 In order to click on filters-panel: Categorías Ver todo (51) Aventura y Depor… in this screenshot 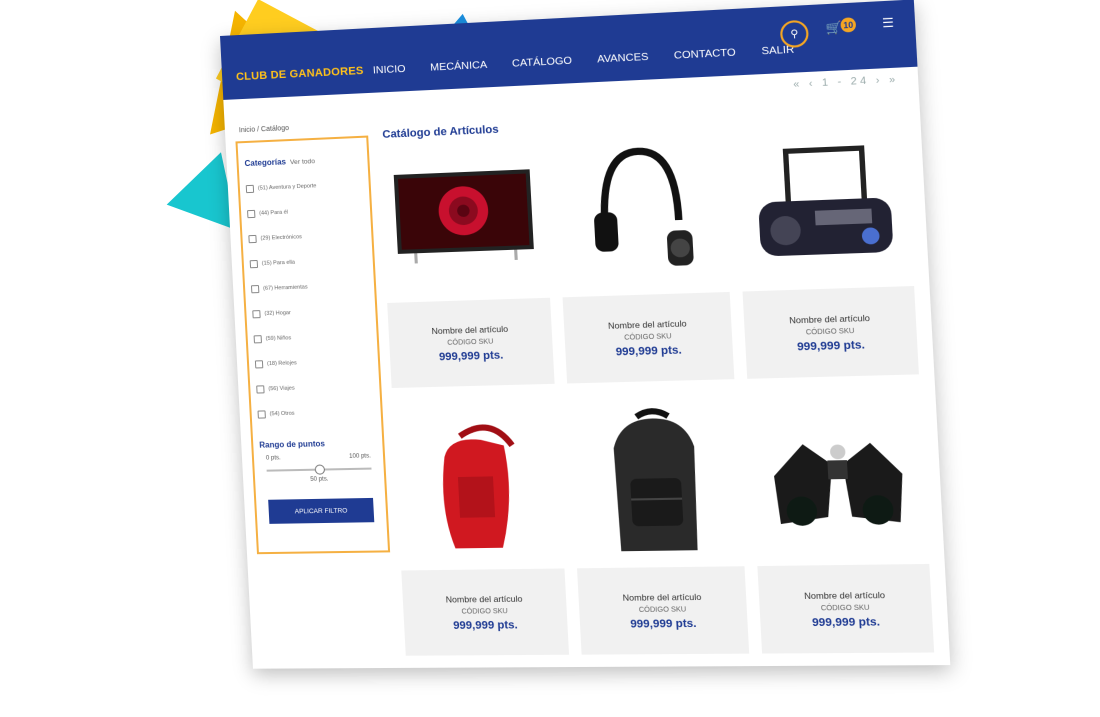, I will do `click(313, 345)`.